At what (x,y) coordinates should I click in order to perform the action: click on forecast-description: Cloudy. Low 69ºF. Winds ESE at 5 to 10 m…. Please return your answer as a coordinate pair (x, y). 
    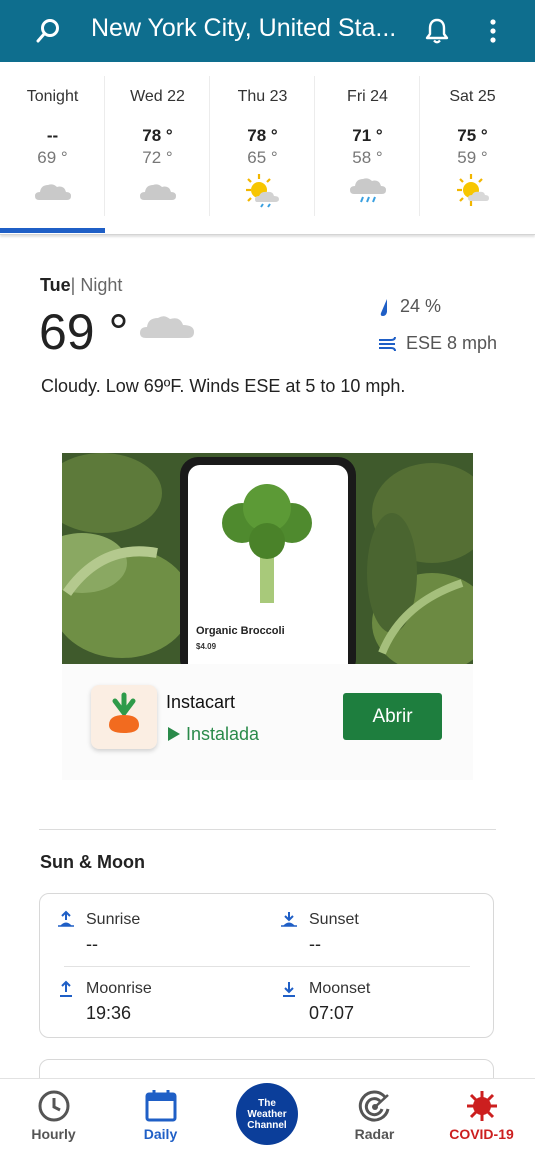
    Looking at the image, I should click on (223, 386).